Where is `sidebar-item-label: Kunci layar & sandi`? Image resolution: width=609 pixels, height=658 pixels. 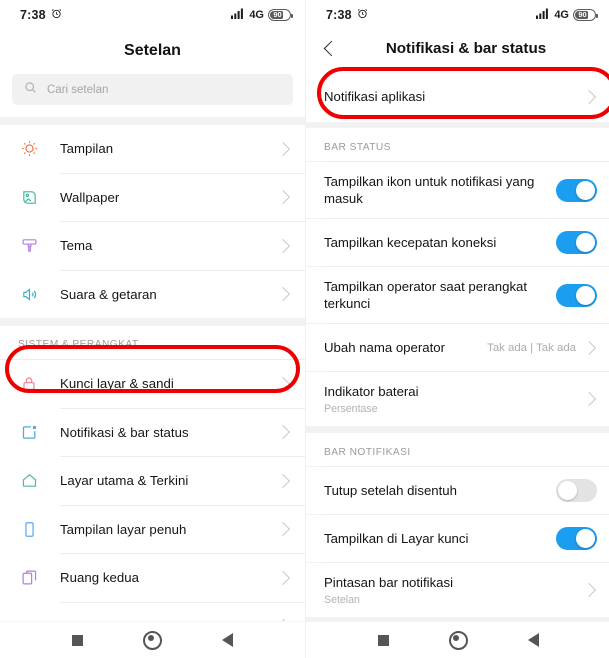 sidebar-item-label: Kunci layar & sandi is located at coordinates (117, 384).